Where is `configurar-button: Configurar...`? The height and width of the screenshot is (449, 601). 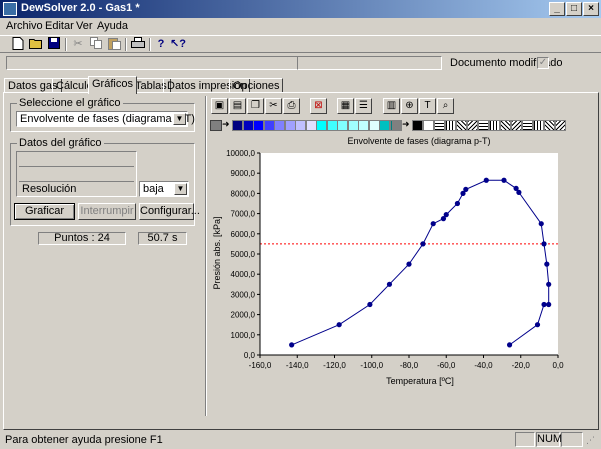 configurar-button: Configurar... is located at coordinates (169, 211).